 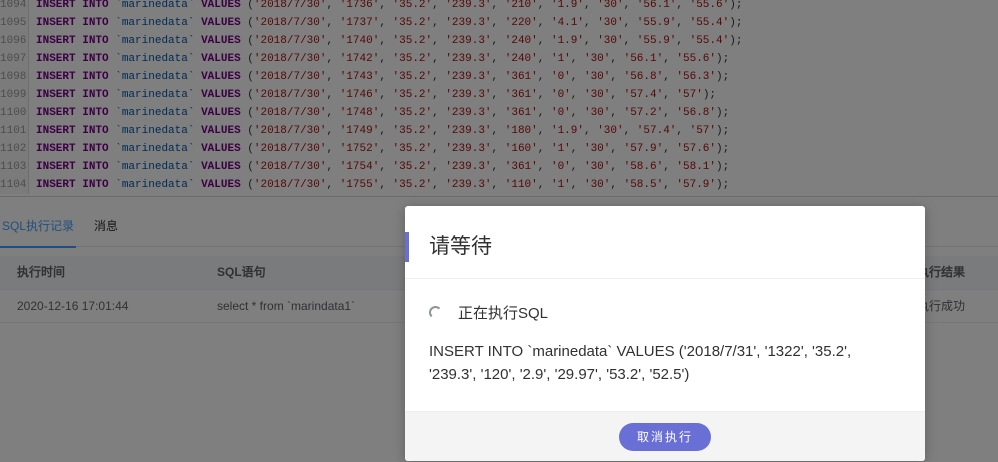 What do you see at coordinates (407, 247) in the screenshot?
I see `dialog-accent-bar` at bounding box center [407, 247].